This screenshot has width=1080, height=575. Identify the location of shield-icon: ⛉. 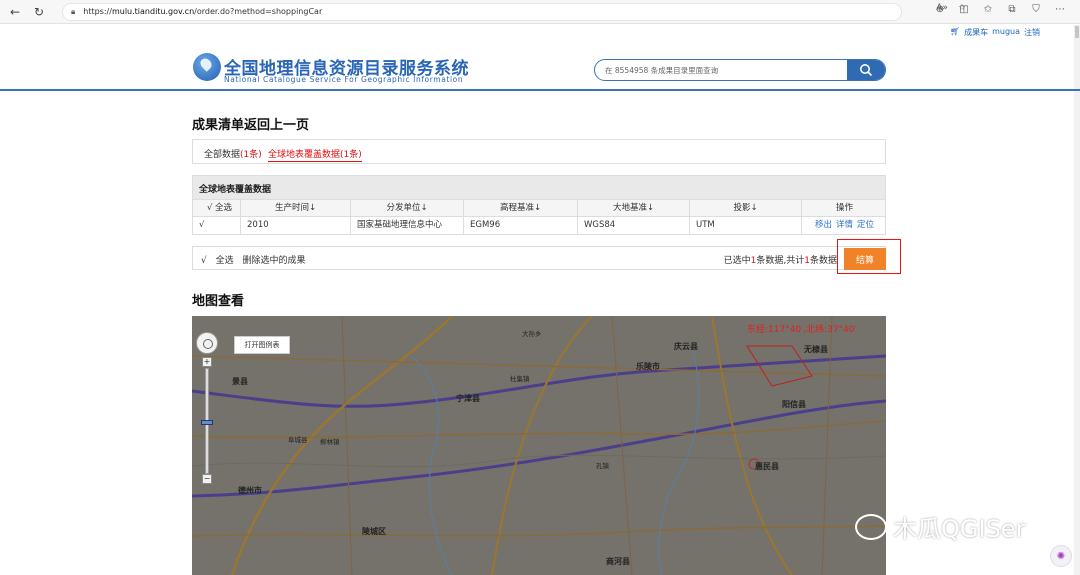
(1036, 9).